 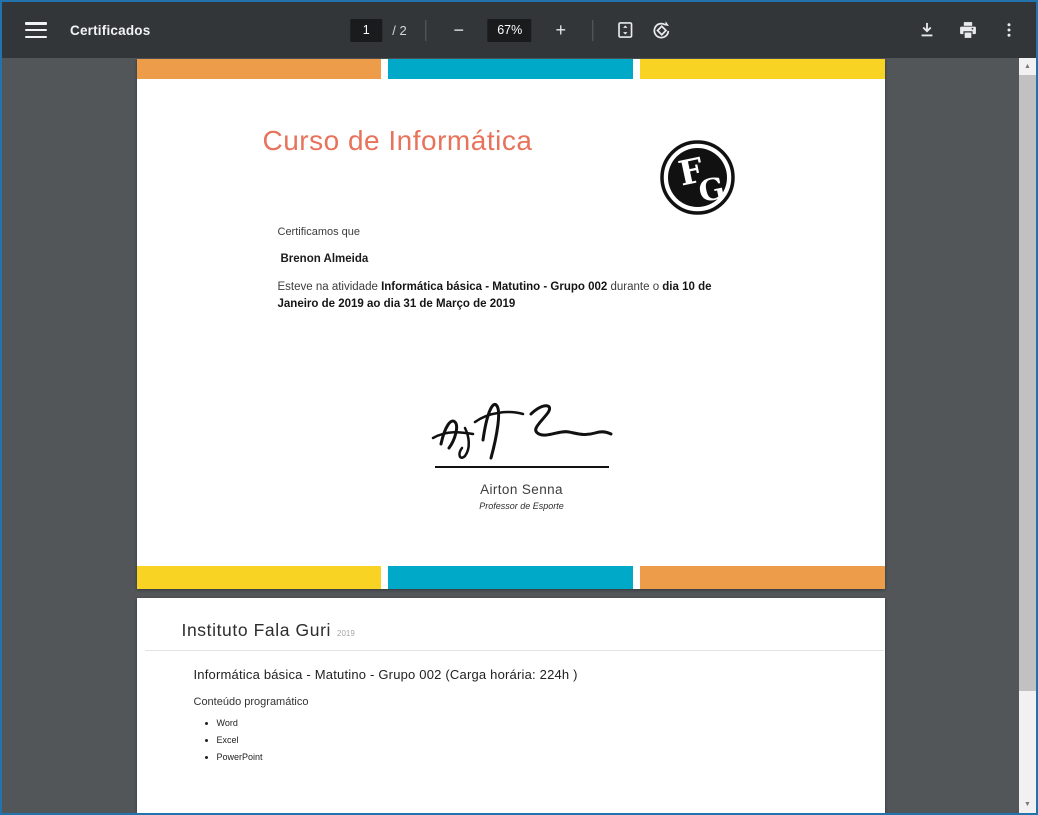 What do you see at coordinates (697, 177) in the screenshot?
I see `institute-logo: F G` at bounding box center [697, 177].